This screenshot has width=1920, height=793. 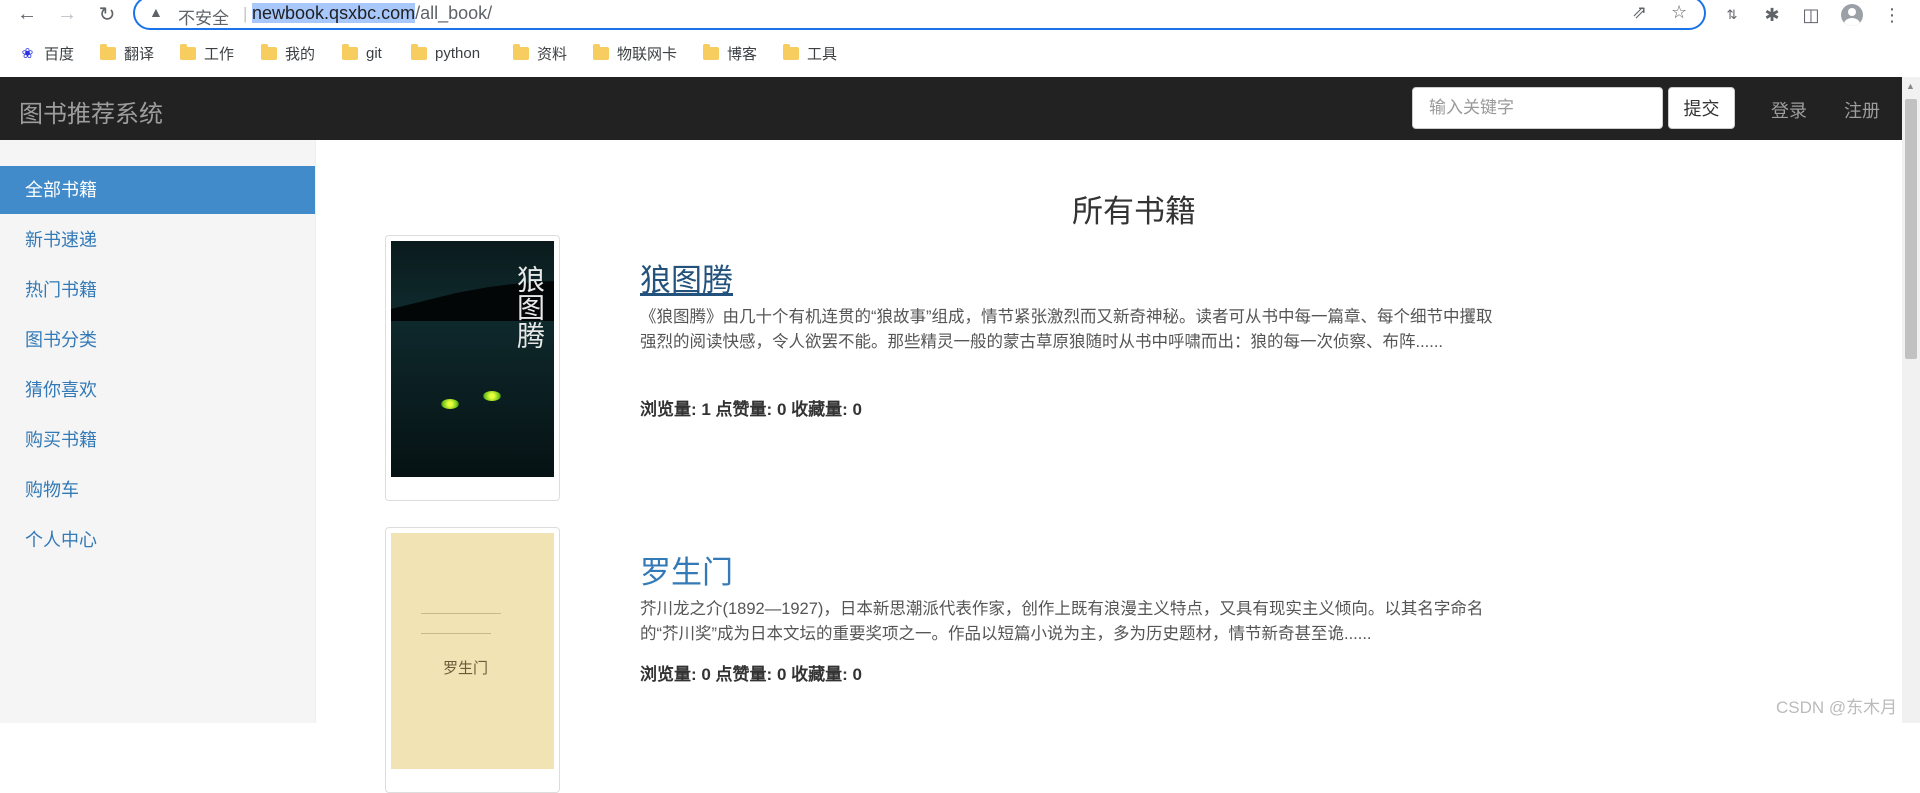 I want to click on book-title-link: 狼图腾, so click(x=686, y=277).